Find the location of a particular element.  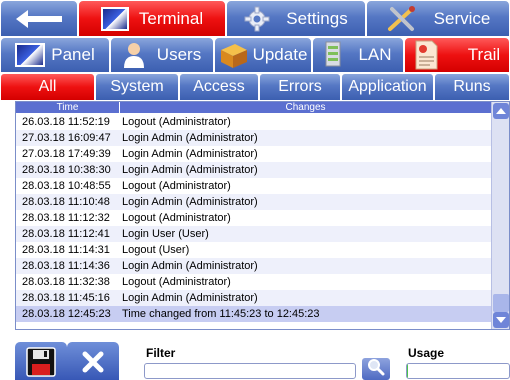

tab-service: Service is located at coordinates (438, 18).